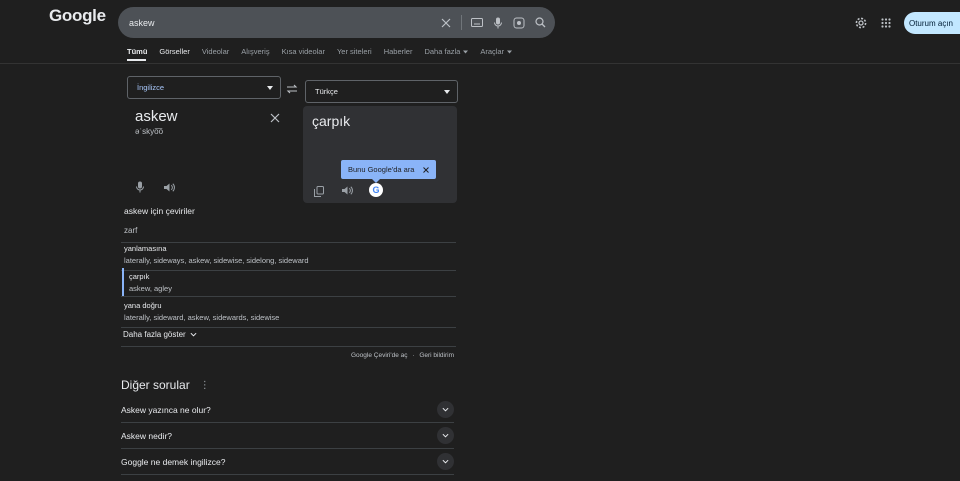 The image size is (960, 481). What do you see at coordinates (931, 23) in the screenshot?
I see `signin-button: Oturum açın` at bounding box center [931, 23].